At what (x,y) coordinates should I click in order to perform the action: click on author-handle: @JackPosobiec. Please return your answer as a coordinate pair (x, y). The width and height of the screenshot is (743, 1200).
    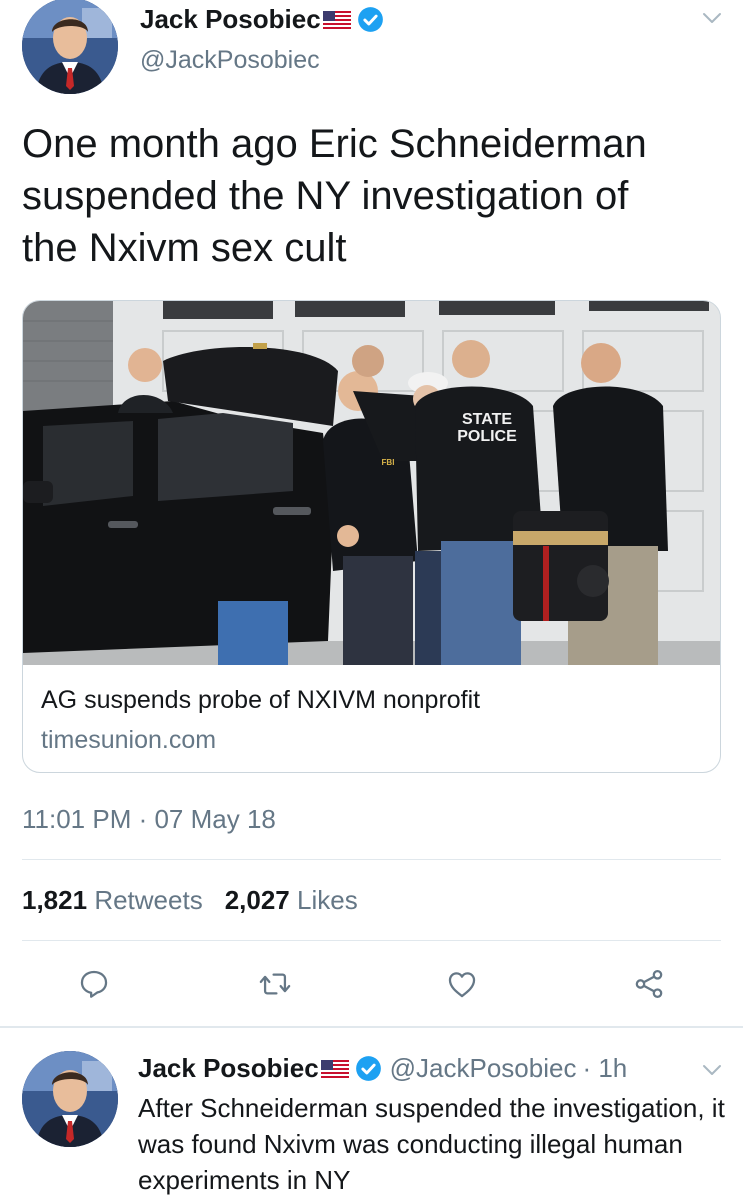
    Looking at the image, I should click on (230, 60).